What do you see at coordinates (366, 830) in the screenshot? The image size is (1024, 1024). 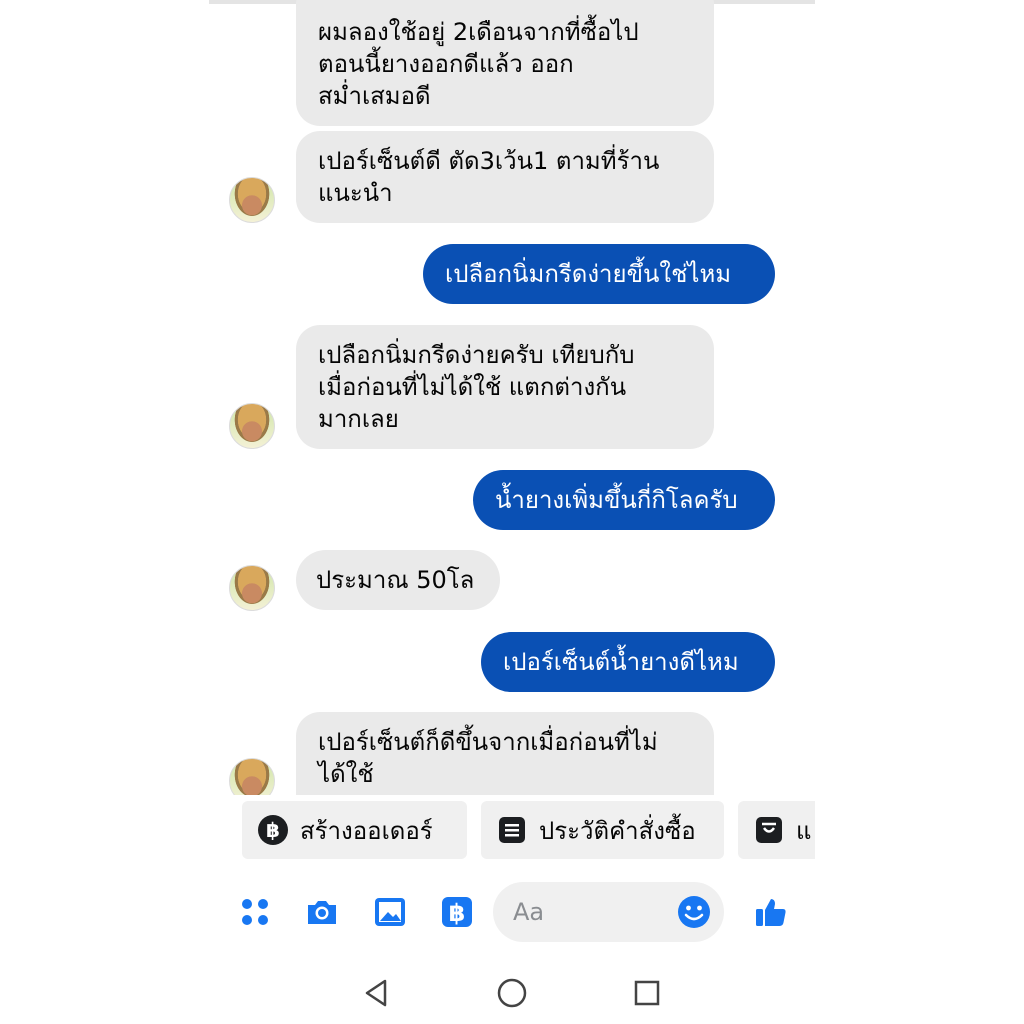 I see `chip-label: สร้างออเดอร์` at bounding box center [366, 830].